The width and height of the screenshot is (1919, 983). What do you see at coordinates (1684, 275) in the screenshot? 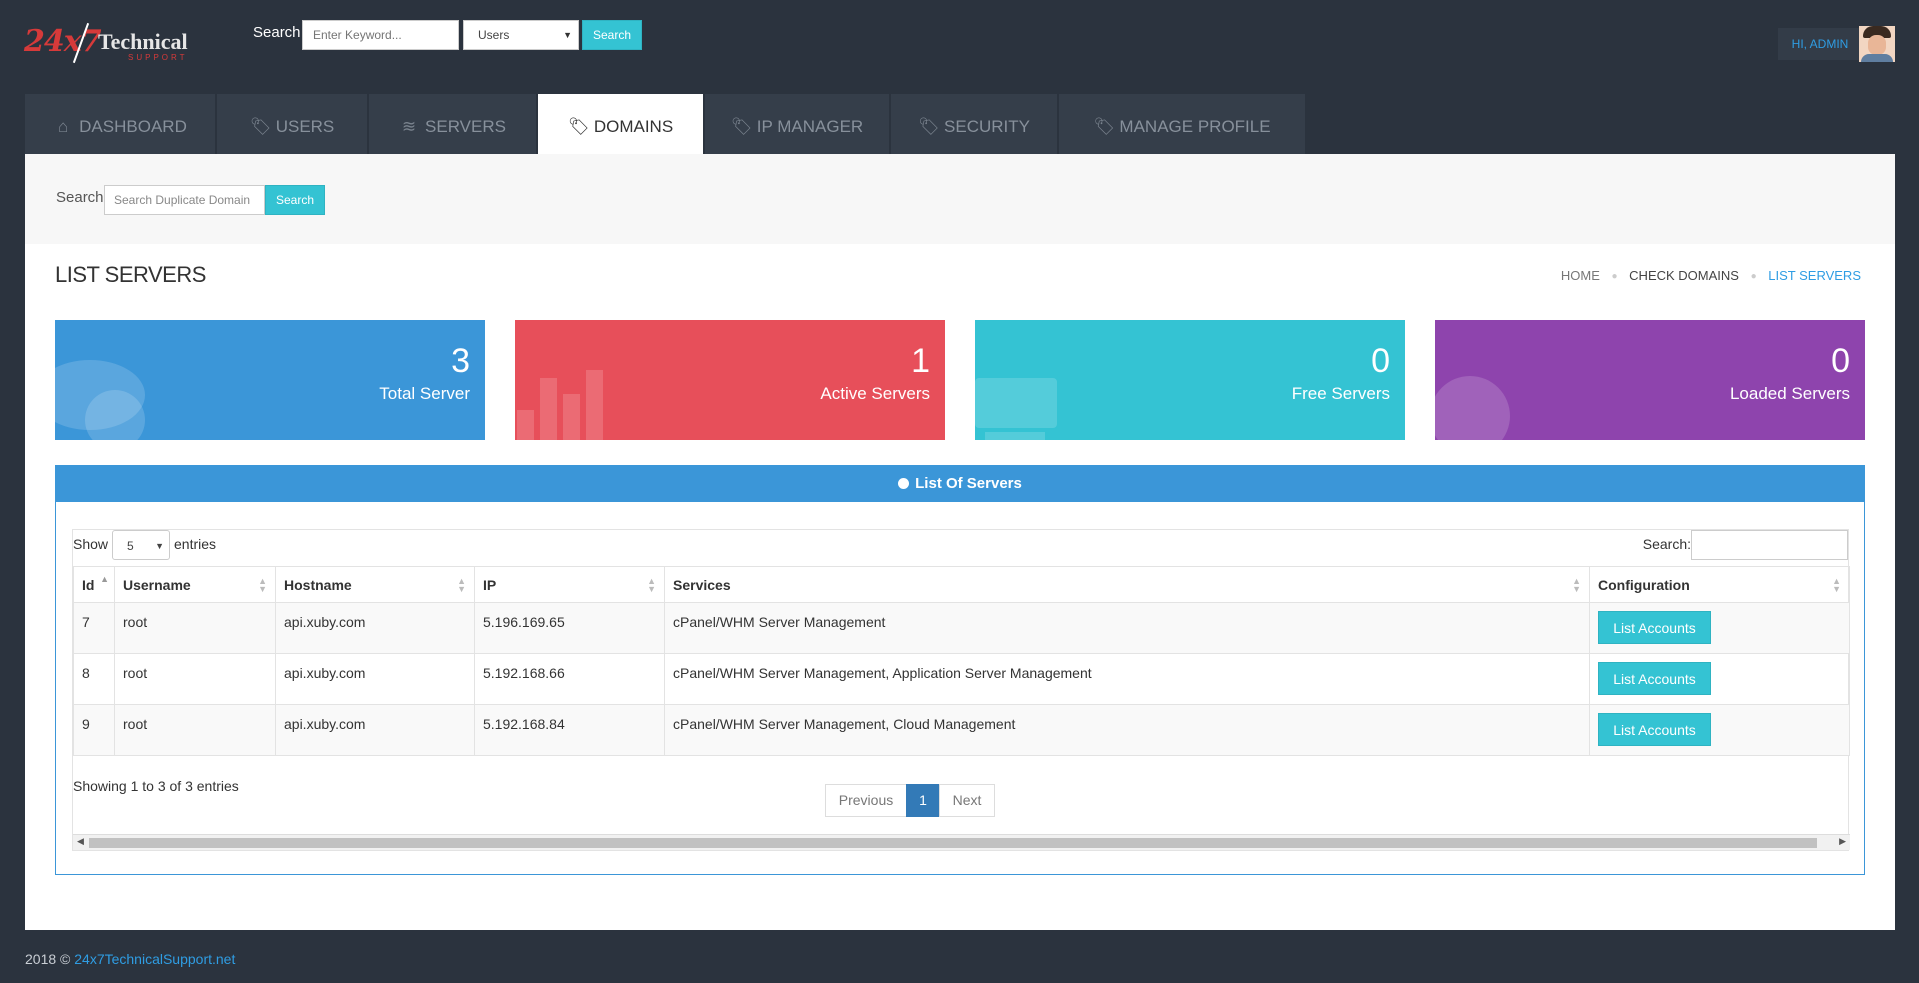
I see `breadcrumb-check-domains: CHECK DOMAINS` at bounding box center [1684, 275].